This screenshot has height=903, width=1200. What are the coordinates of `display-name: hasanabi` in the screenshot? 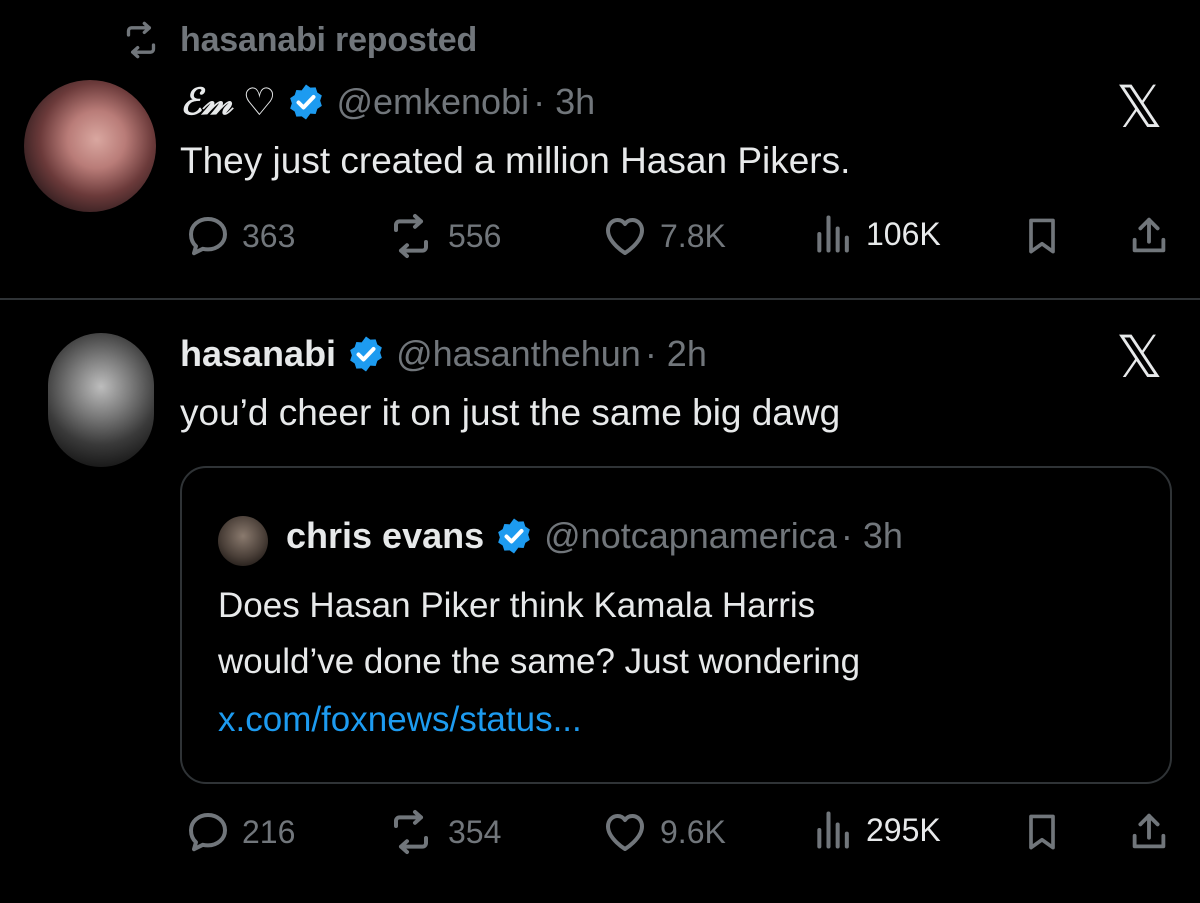 It's located at (258, 354).